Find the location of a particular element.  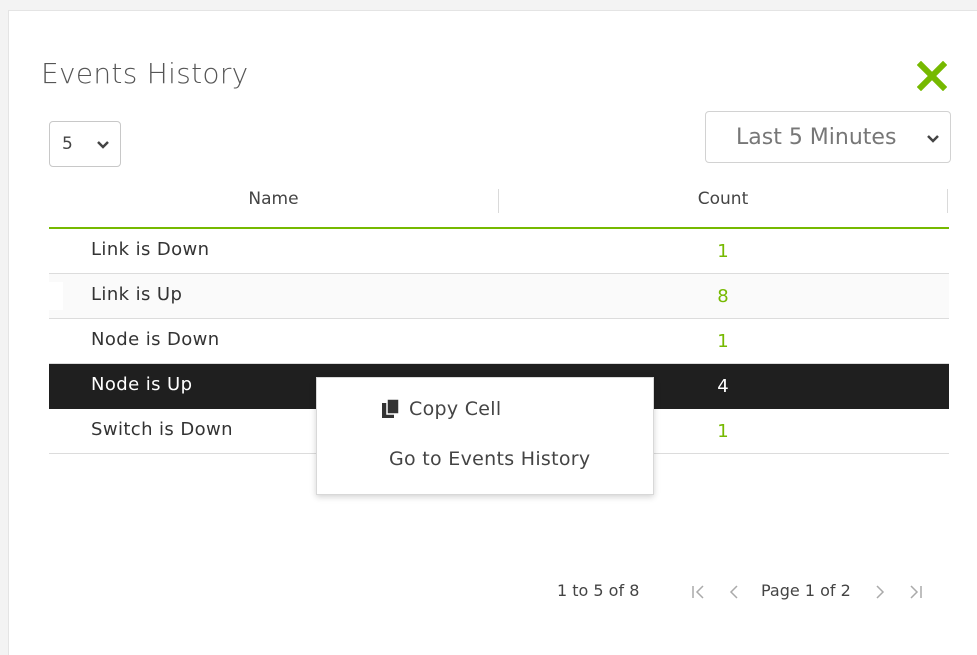

menu-item-go-to-events-history: Go to Events History is located at coordinates (485, 464).